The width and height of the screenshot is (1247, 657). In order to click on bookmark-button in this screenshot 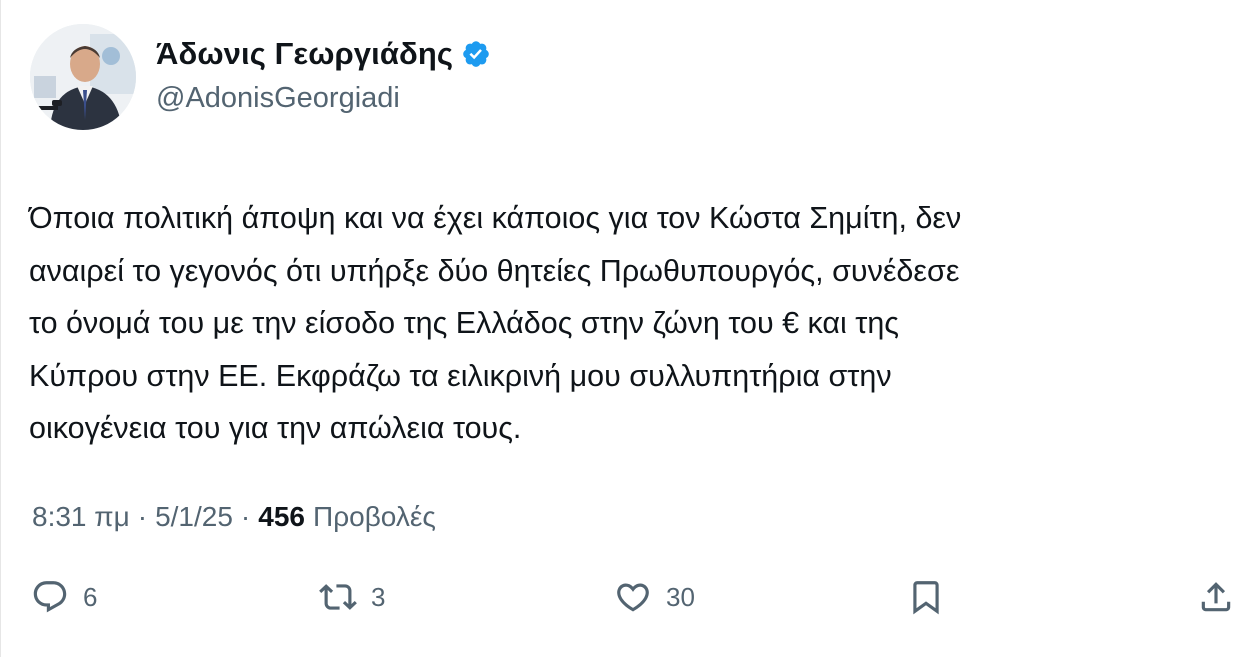, I will do `click(926, 597)`.